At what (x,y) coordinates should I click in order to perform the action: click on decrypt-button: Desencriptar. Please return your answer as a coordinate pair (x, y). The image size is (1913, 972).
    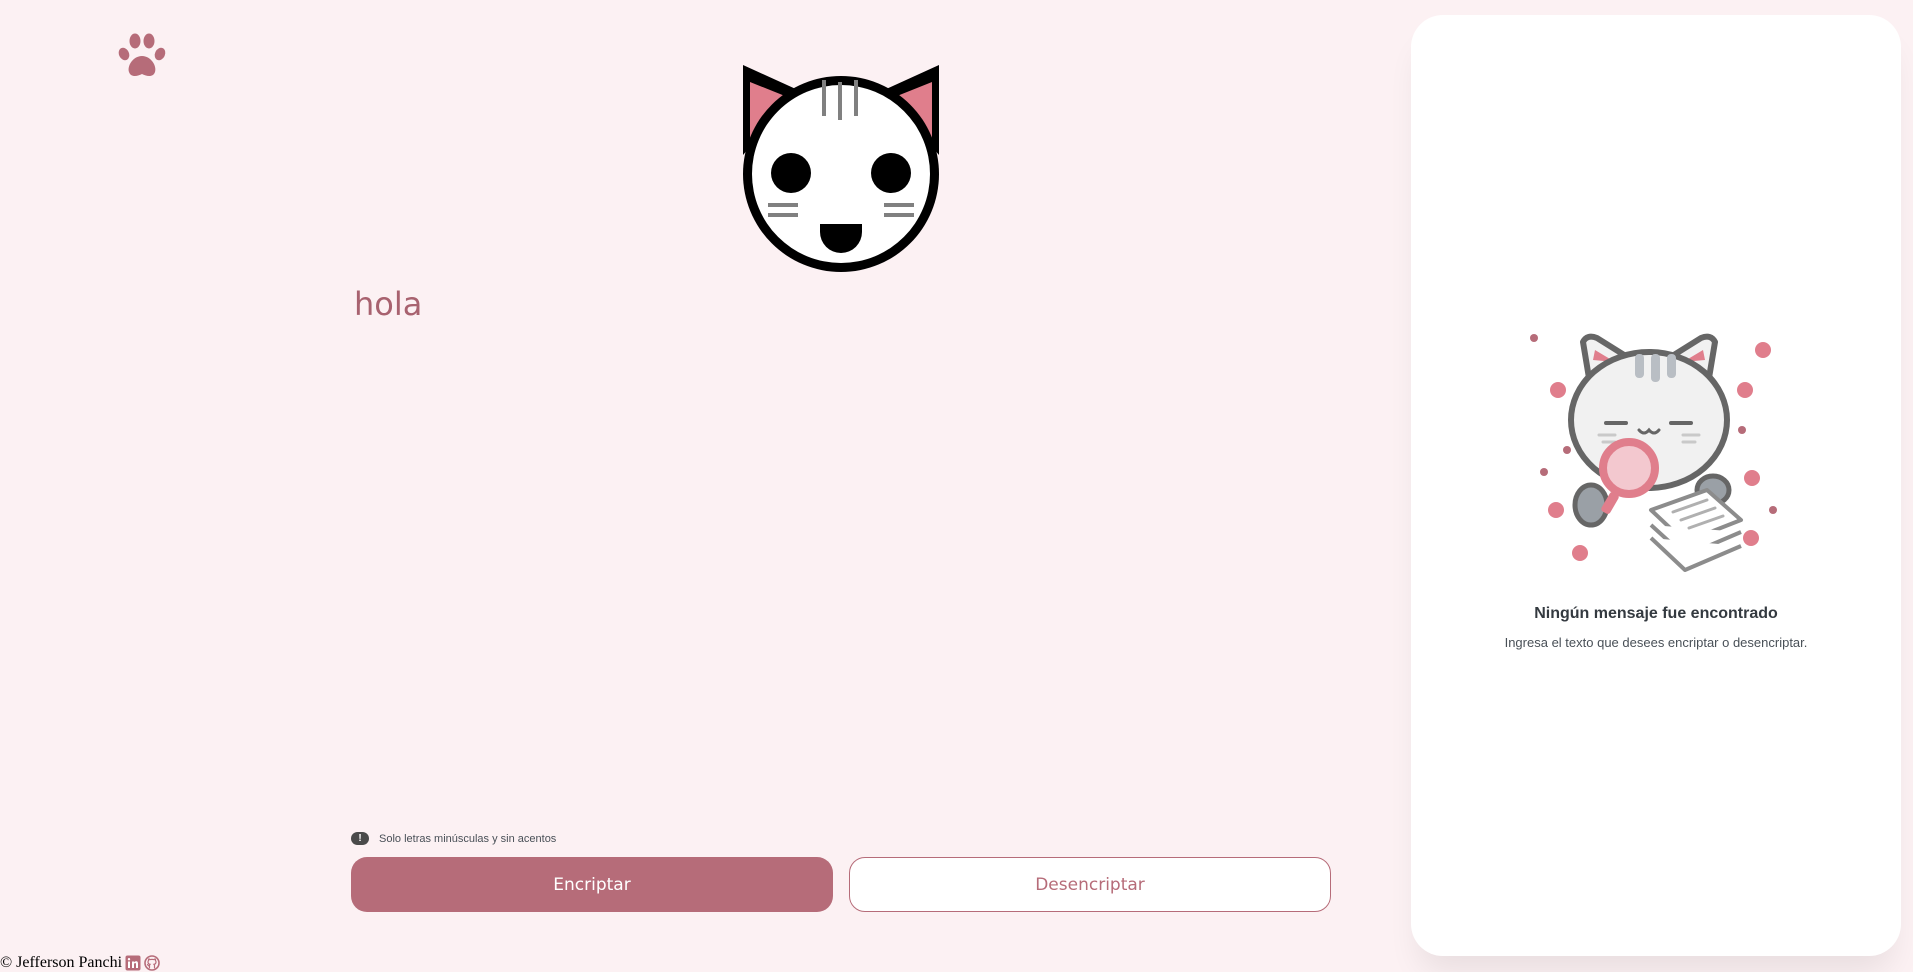
    Looking at the image, I should click on (1090, 884).